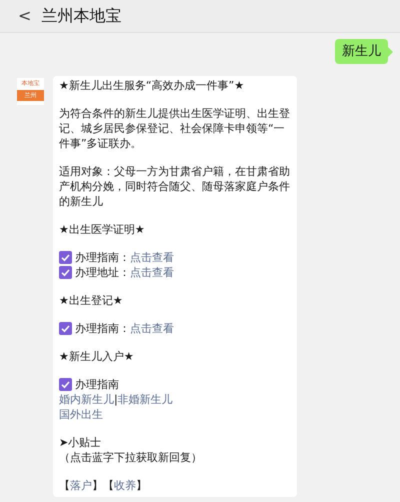  I want to click on keyword-link: 收养, so click(125, 485).